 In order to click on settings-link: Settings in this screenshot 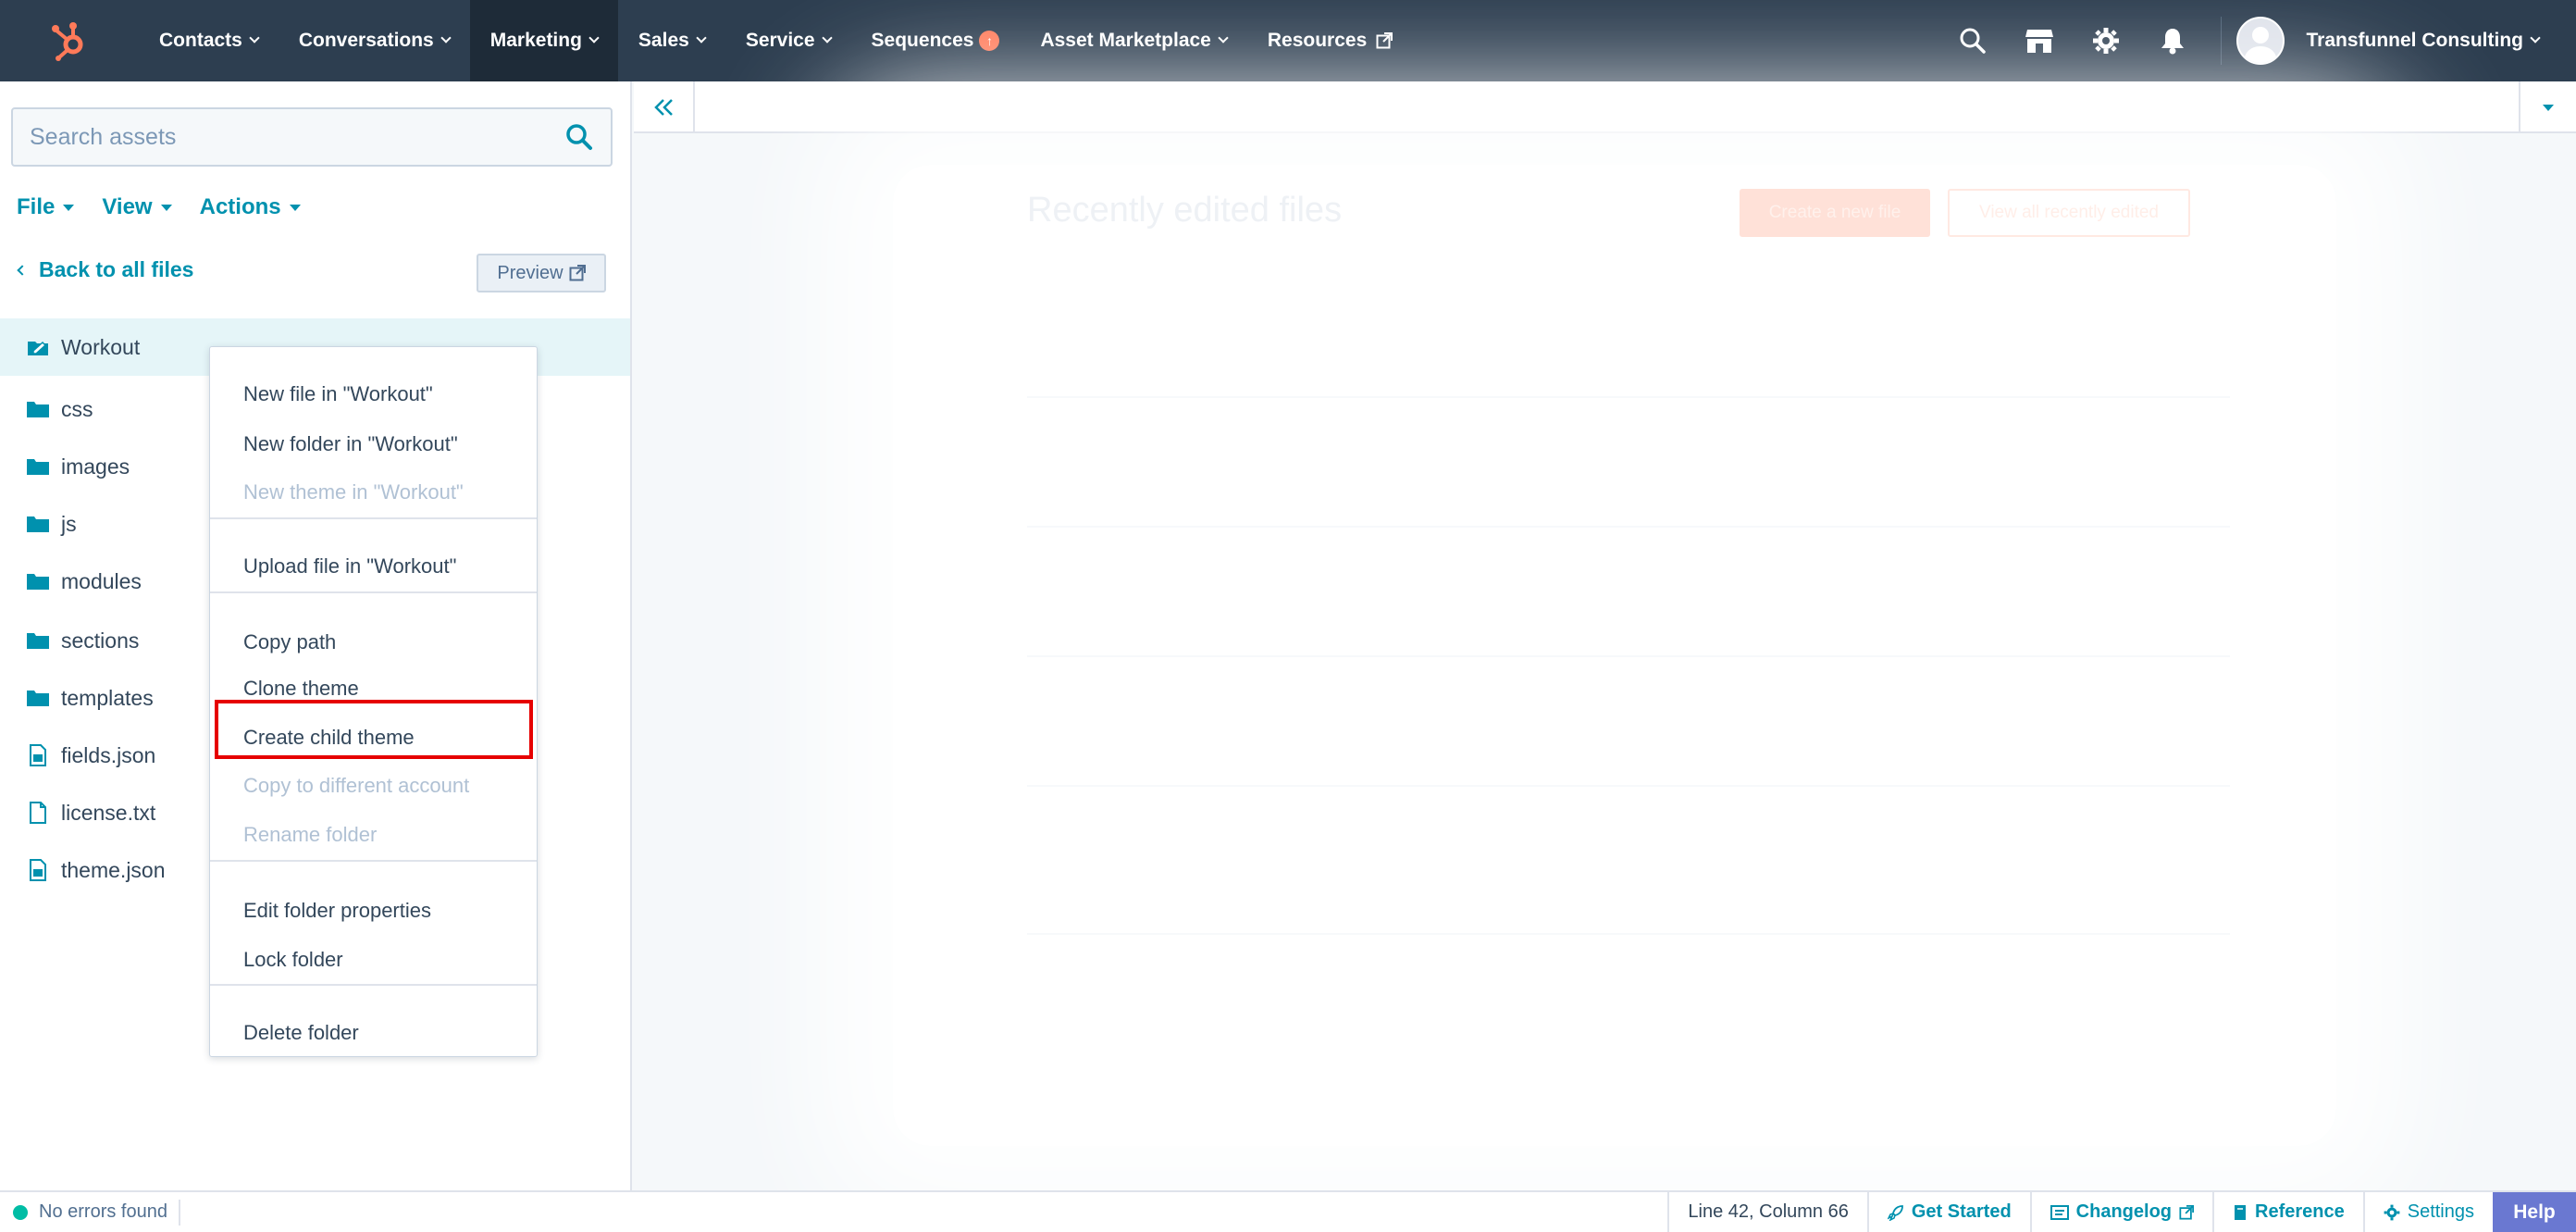, I will do `click(2428, 1212)`.